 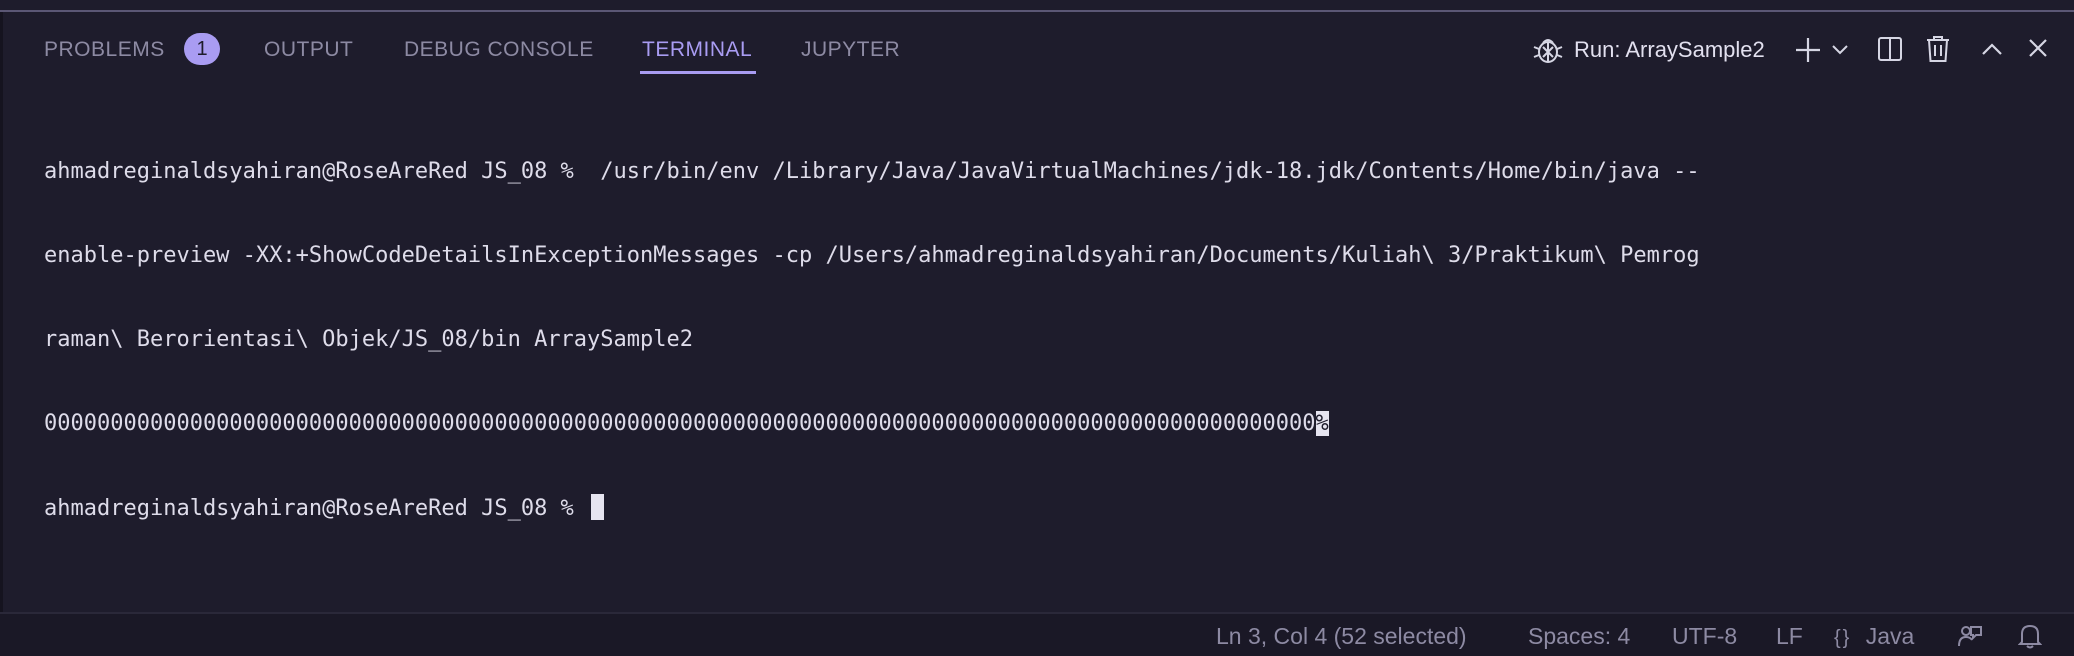 I want to click on indentation-status: Spaces: 4, so click(x=1579, y=636).